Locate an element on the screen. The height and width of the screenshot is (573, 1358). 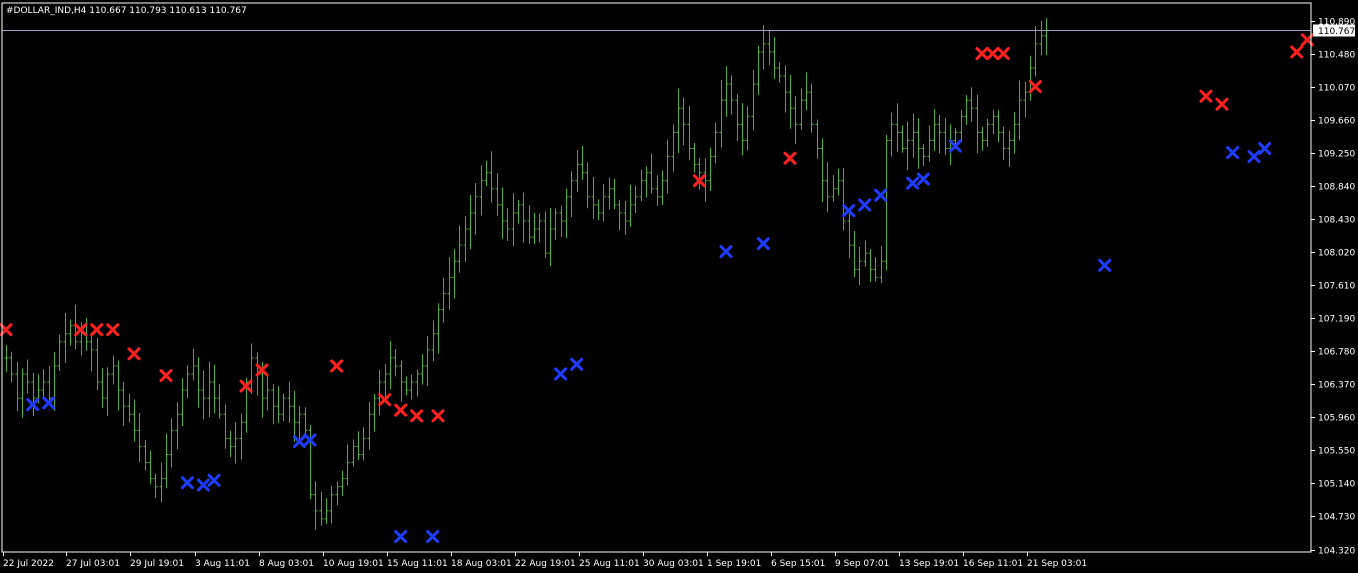
y-tick: 107.190 is located at coordinates (1333, 320).